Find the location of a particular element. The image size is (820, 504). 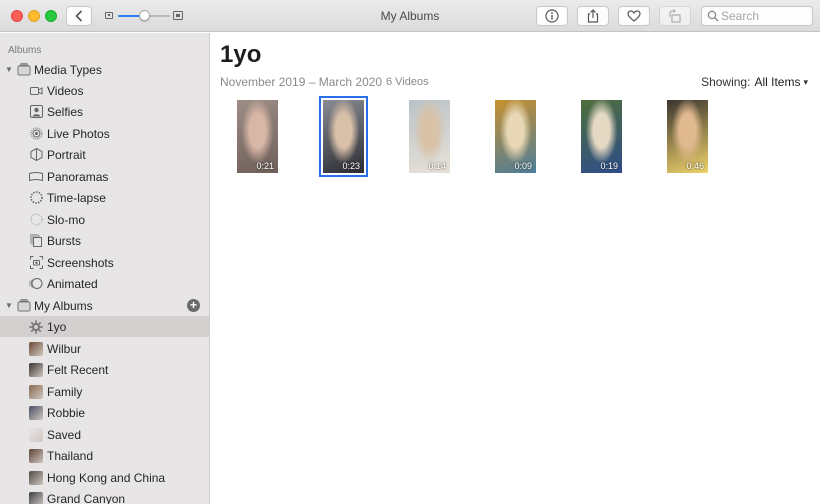

sidebar-item-label: Thailand is located at coordinates (70, 455).